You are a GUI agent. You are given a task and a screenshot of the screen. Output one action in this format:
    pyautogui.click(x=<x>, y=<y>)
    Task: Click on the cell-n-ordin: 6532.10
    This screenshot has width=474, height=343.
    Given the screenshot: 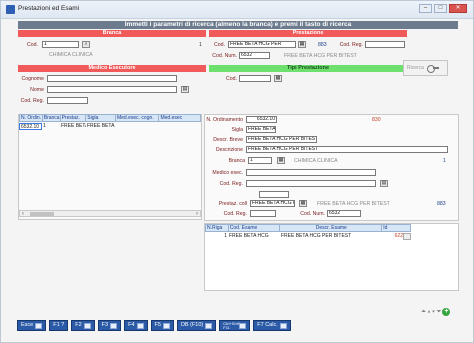 What is the action you would take?
    pyautogui.click(x=30, y=126)
    